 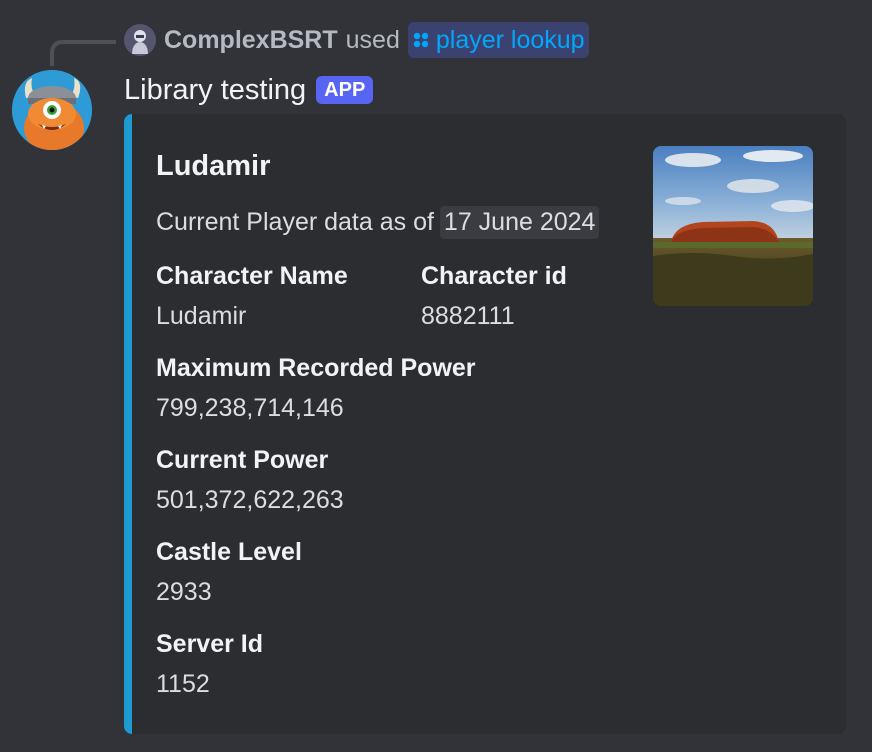 I want to click on interaction-username: ComplexBSRT, so click(x=251, y=40).